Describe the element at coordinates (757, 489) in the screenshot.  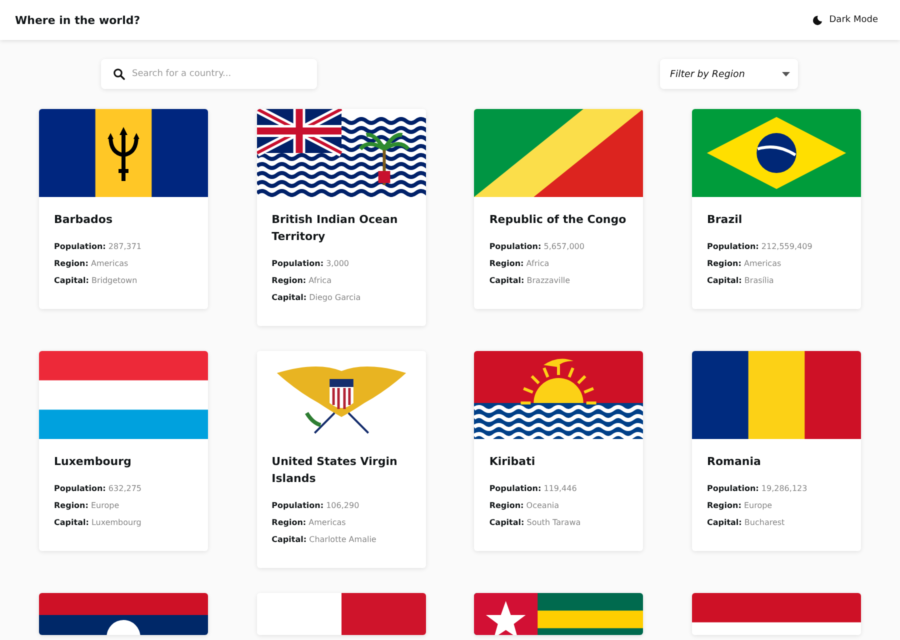
I see `country-detail: Population: 19,286,123` at that location.